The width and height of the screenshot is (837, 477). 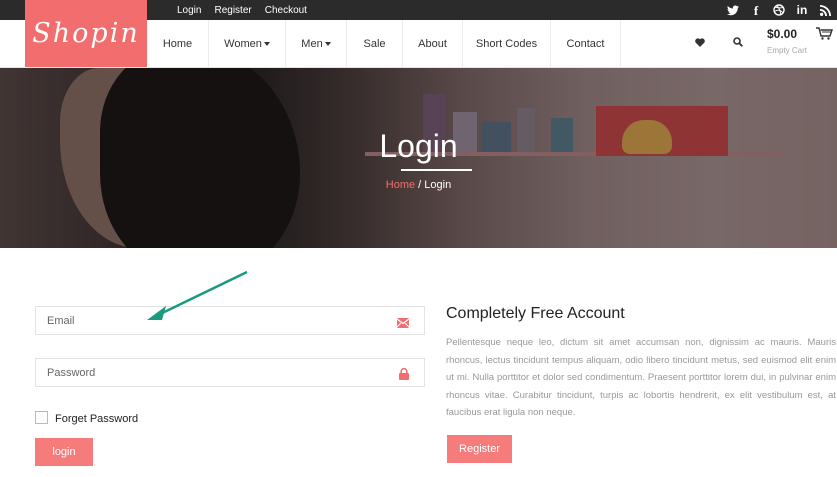 I want to click on pointer-arrow-icon, so click(x=197, y=295).